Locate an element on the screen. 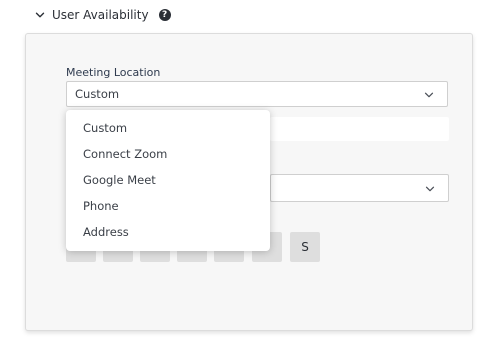 This screenshot has height=348, width=497. dropdown-option-custom: Custom is located at coordinates (105, 128).